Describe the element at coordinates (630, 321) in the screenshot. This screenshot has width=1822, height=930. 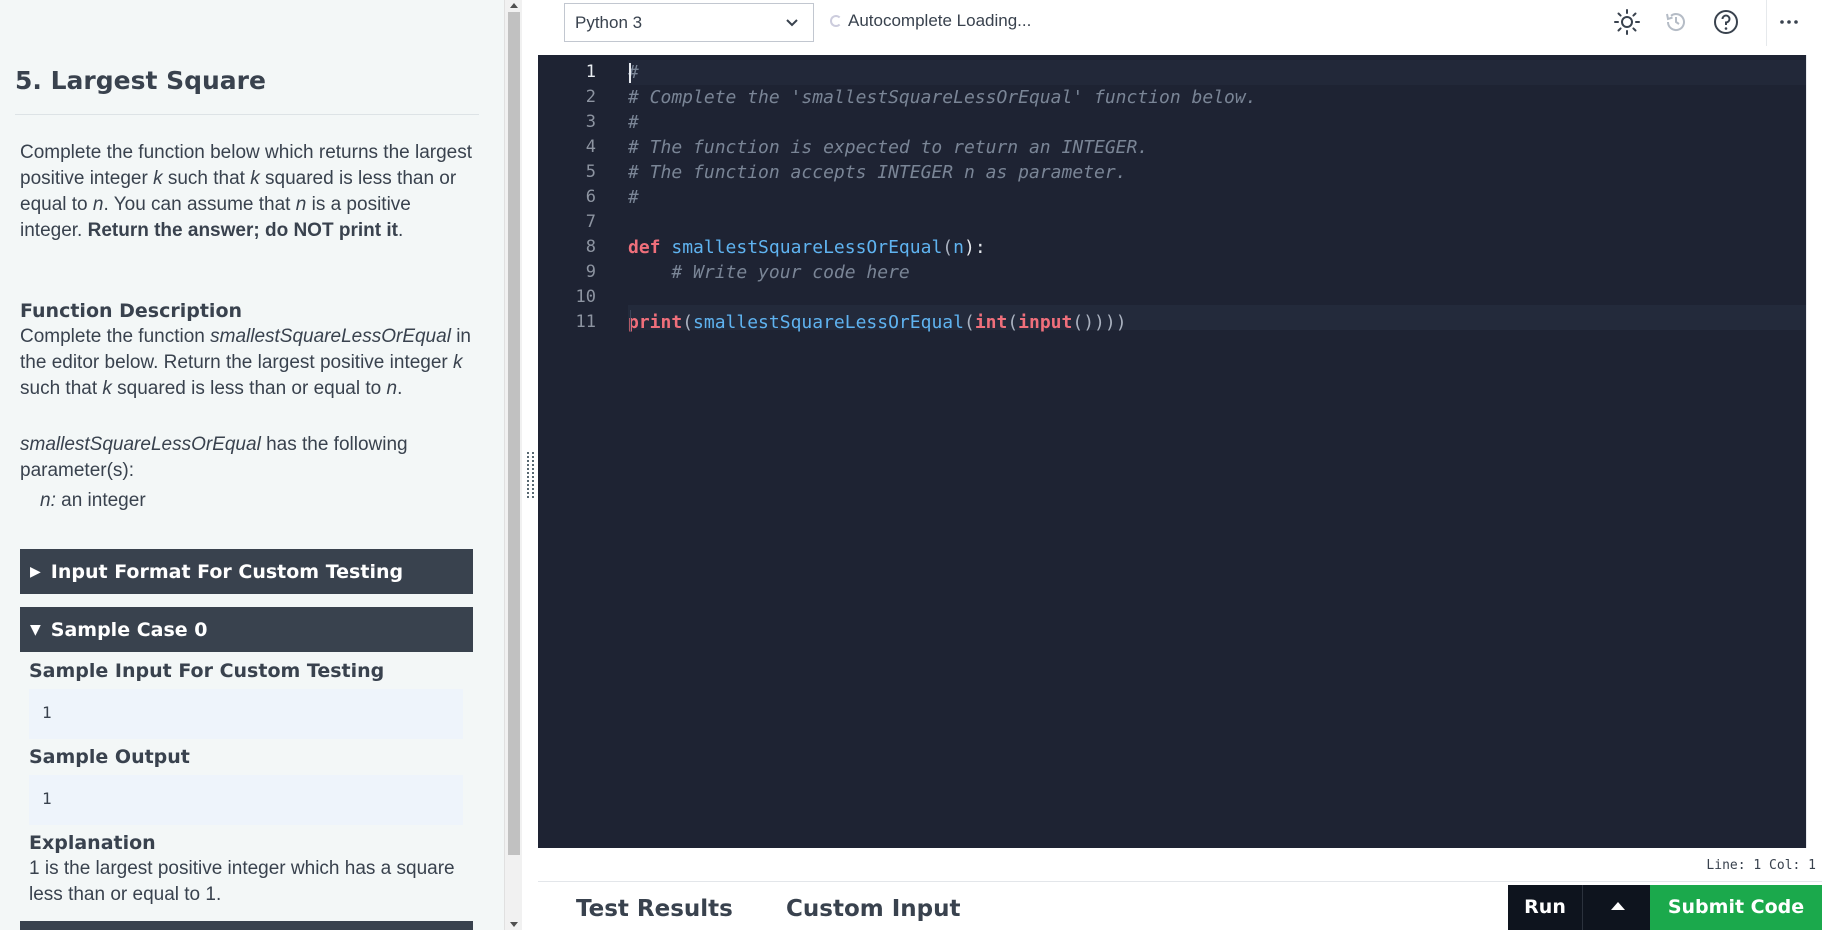
I see `indent-guide` at that location.